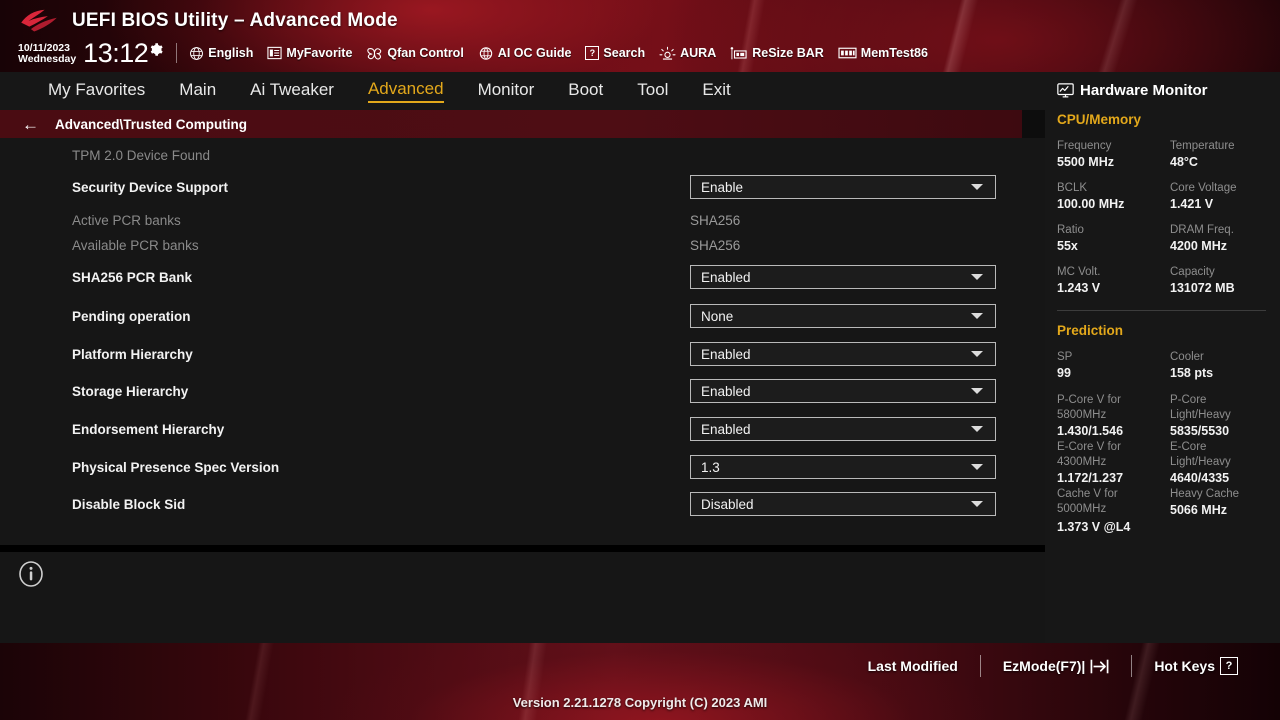  I want to click on tab-main: Main, so click(197, 91).